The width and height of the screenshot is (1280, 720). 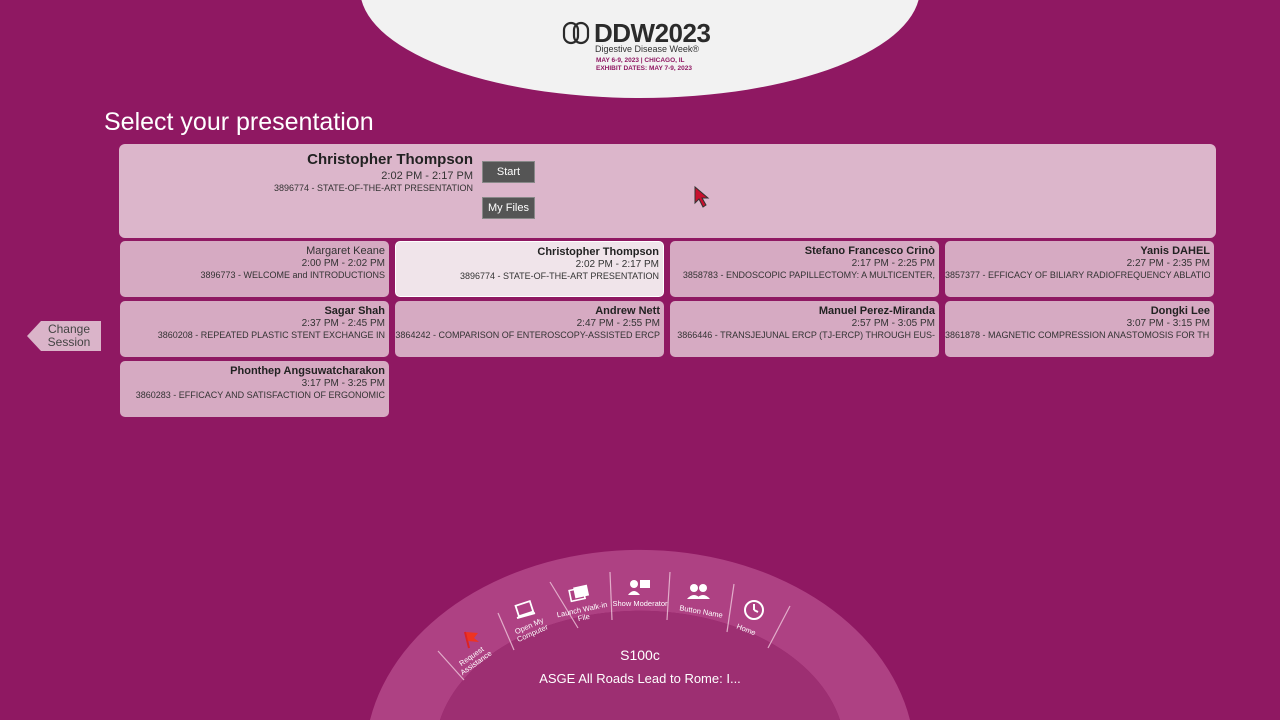 What do you see at coordinates (698, 591) in the screenshot?
I see `people-icon` at bounding box center [698, 591].